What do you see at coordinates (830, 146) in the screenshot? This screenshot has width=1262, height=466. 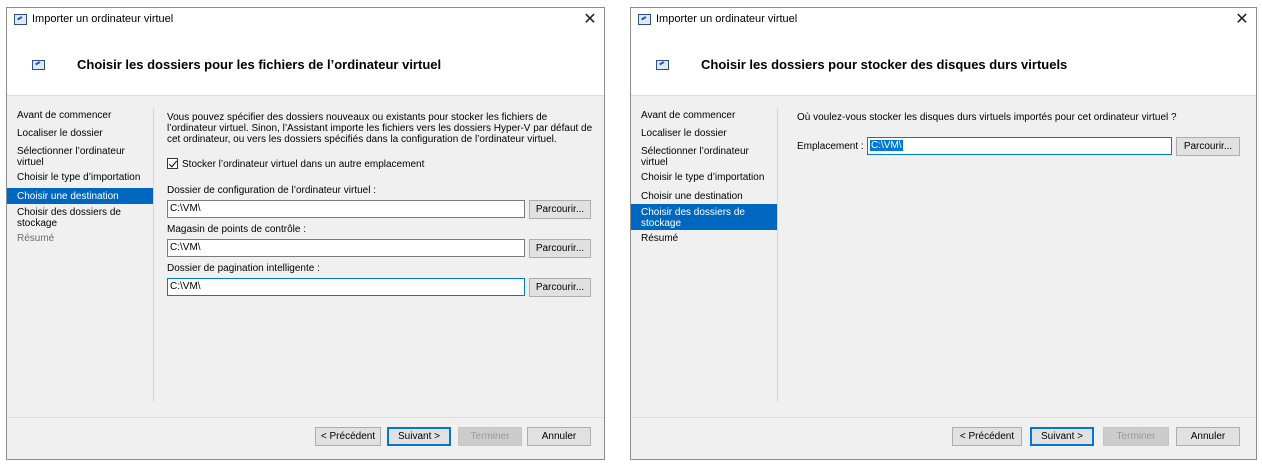 I see `location-label: Emplacement :` at bounding box center [830, 146].